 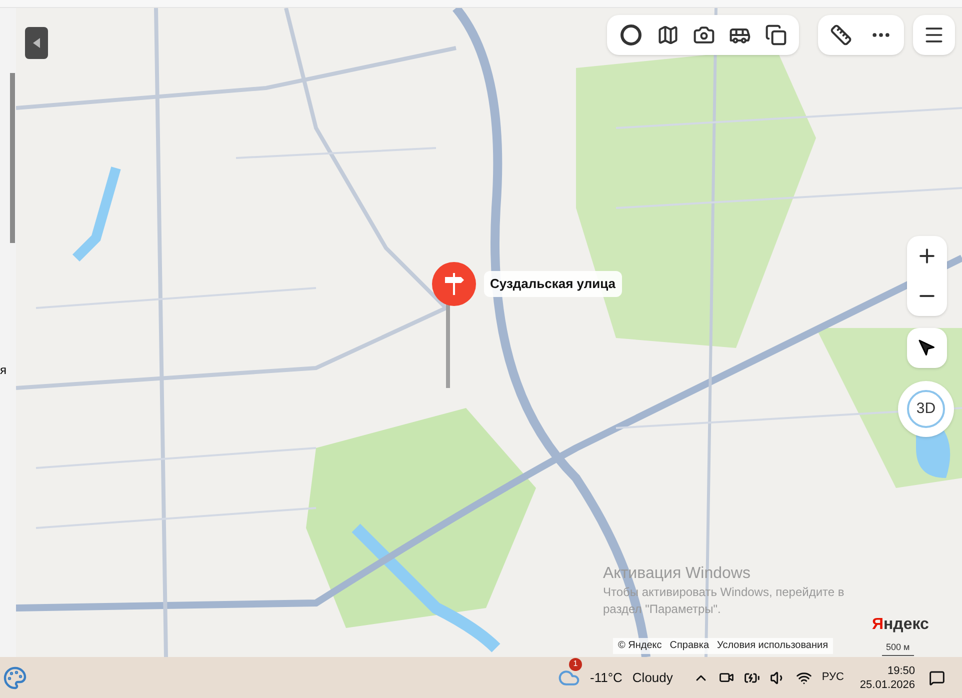 What do you see at coordinates (704, 35) in the screenshot?
I see `camera-icon` at bounding box center [704, 35].